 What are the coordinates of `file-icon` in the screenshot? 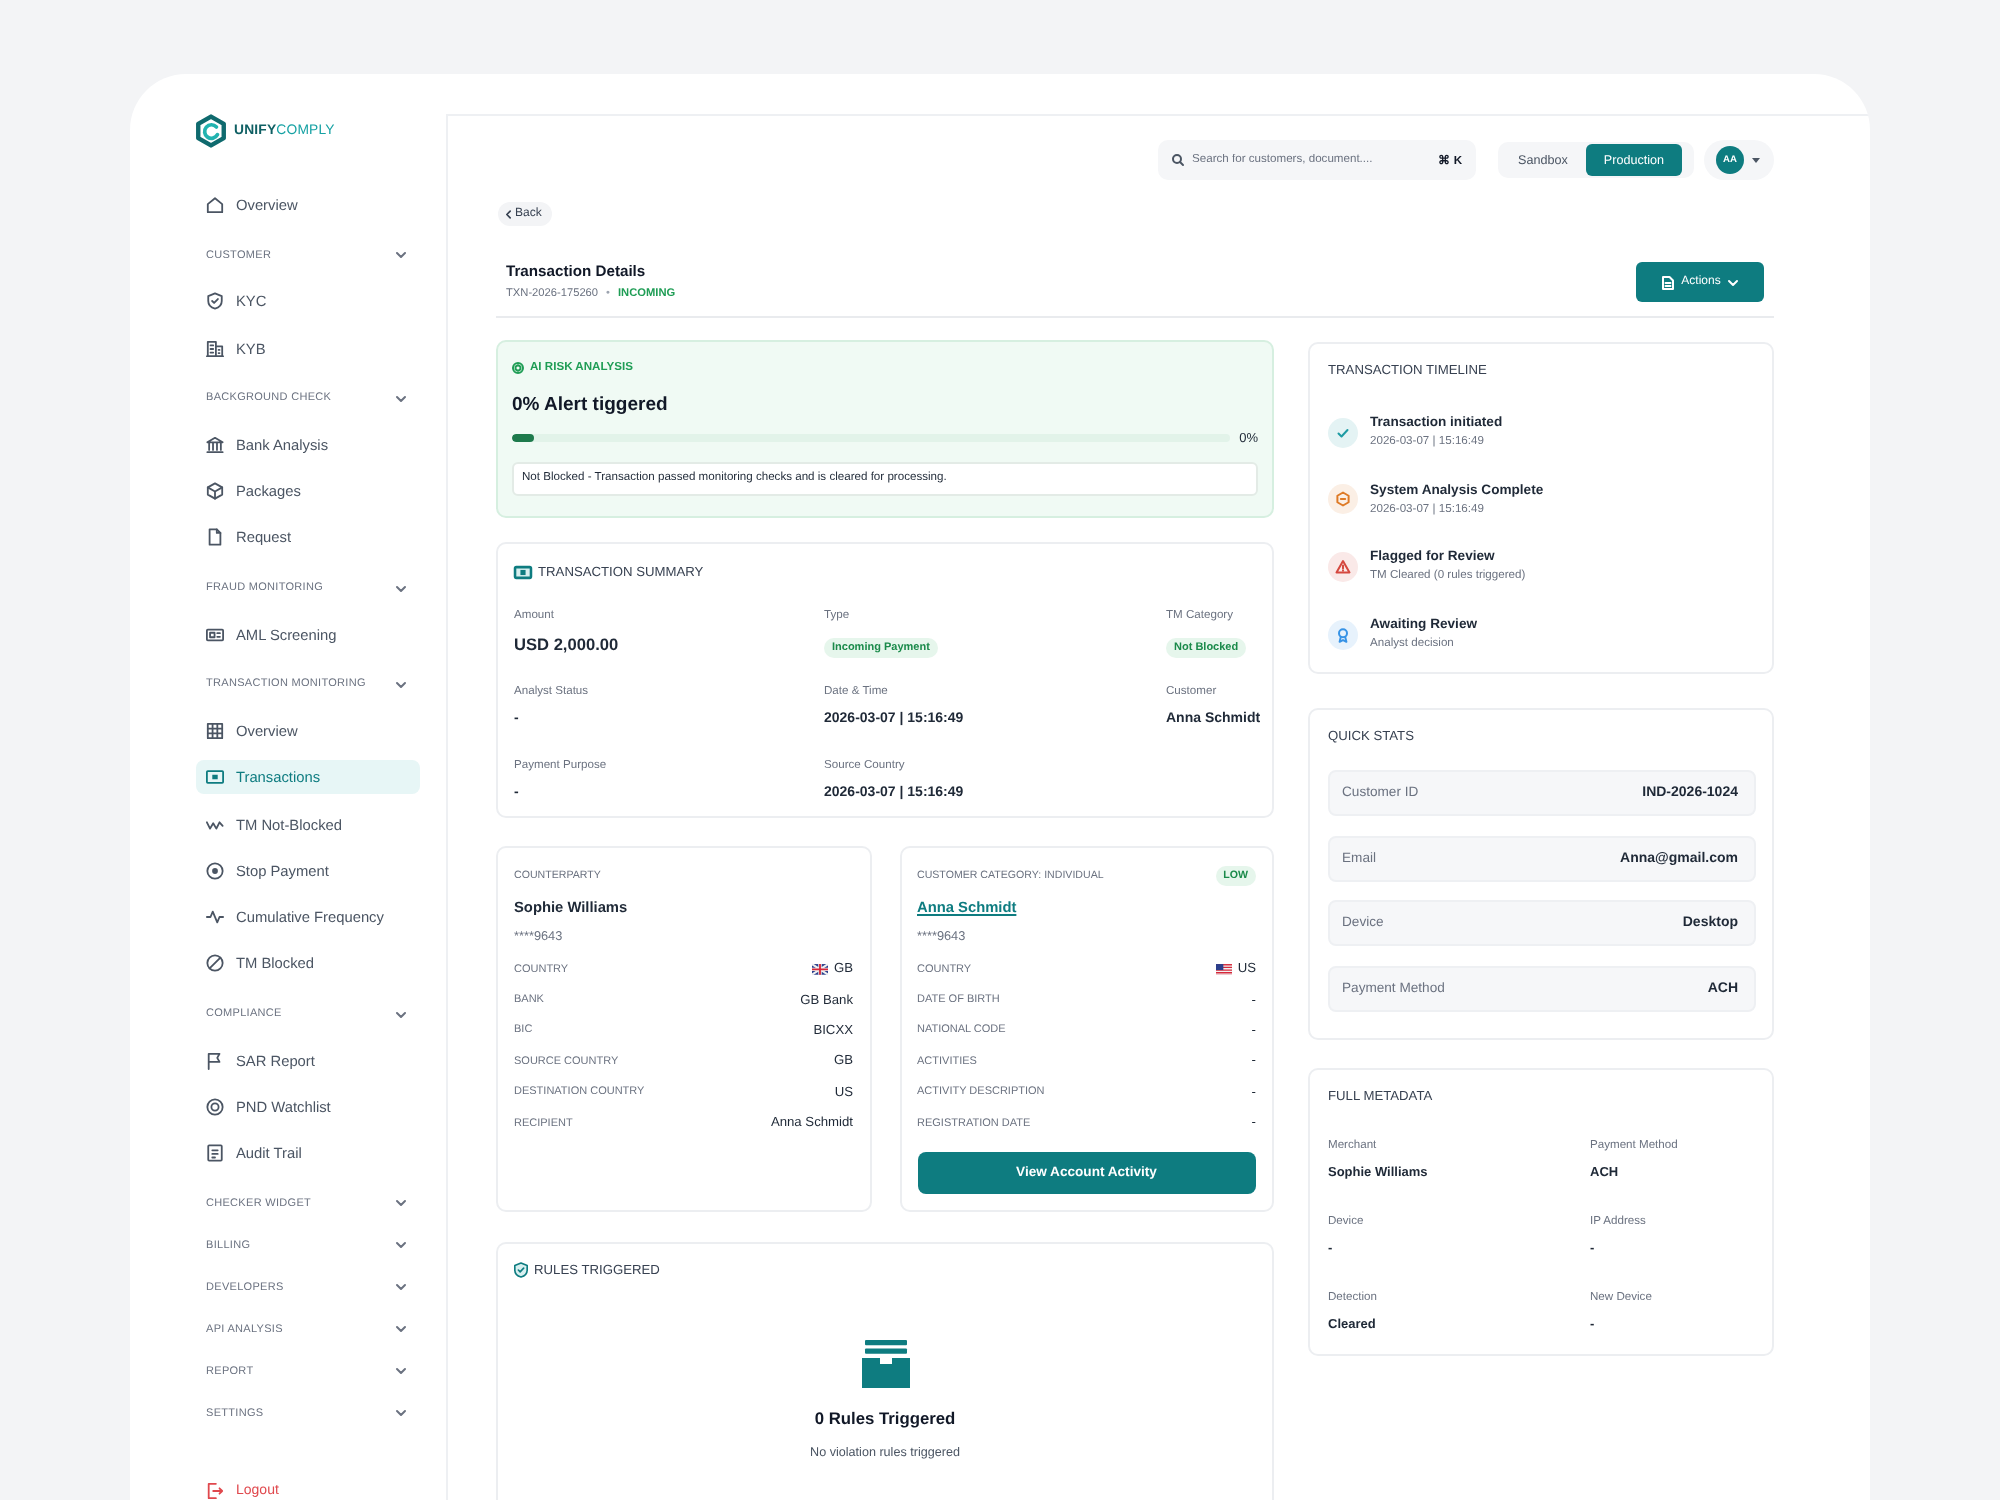 It's located at (215, 537).